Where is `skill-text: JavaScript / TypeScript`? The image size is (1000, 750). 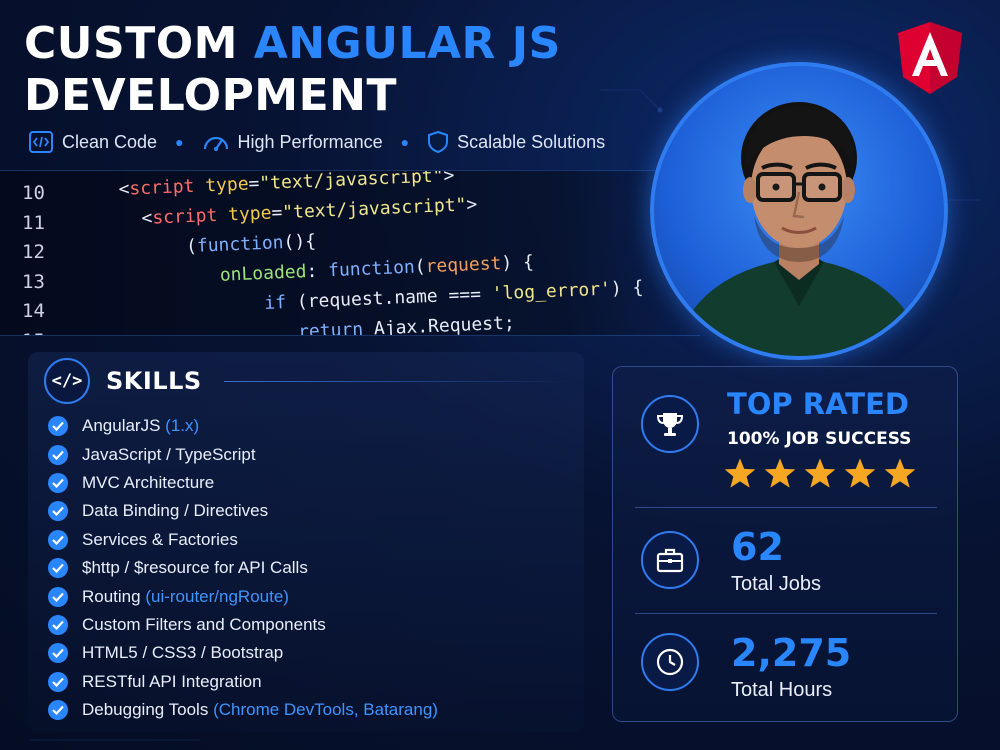 skill-text: JavaScript / TypeScript is located at coordinates (169, 454).